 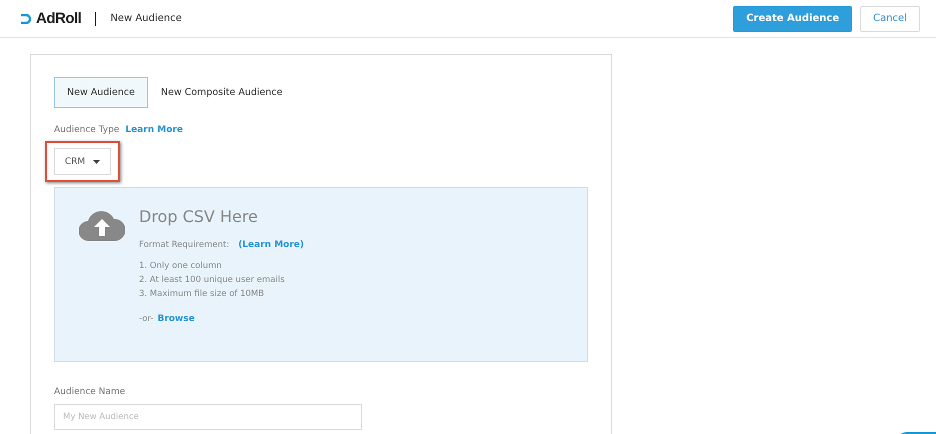 What do you see at coordinates (154, 130) in the screenshot?
I see `learn-more-link: Learn More` at bounding box center [154, 130].